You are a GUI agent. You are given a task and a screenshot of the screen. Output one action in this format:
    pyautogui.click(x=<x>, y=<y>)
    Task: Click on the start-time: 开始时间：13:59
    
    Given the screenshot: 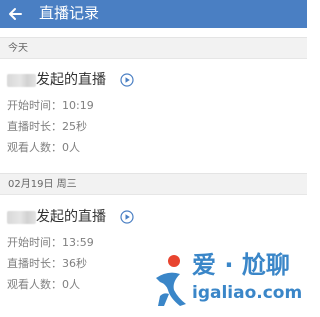 What is the action you would take?
    pyautogui.click(x=50, y=242)
    